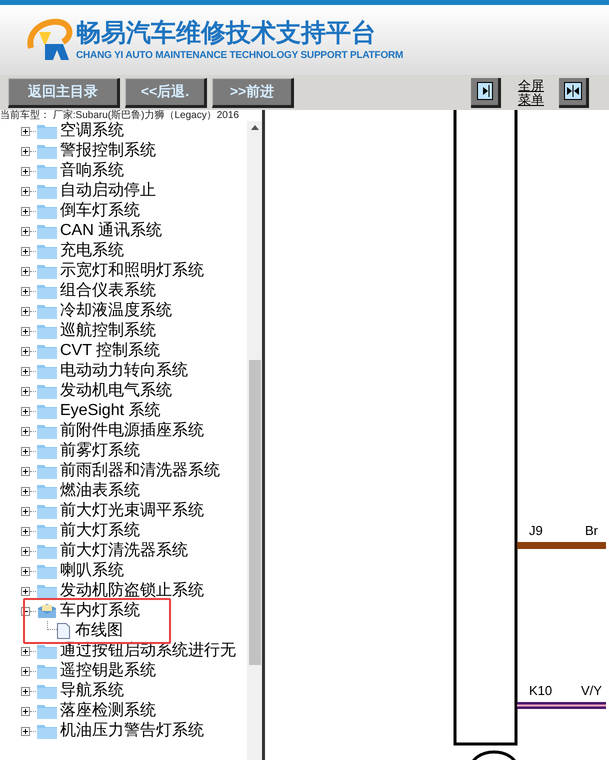 The image size is (609, 760). I want to click on split-view-button, so click(574, 93).